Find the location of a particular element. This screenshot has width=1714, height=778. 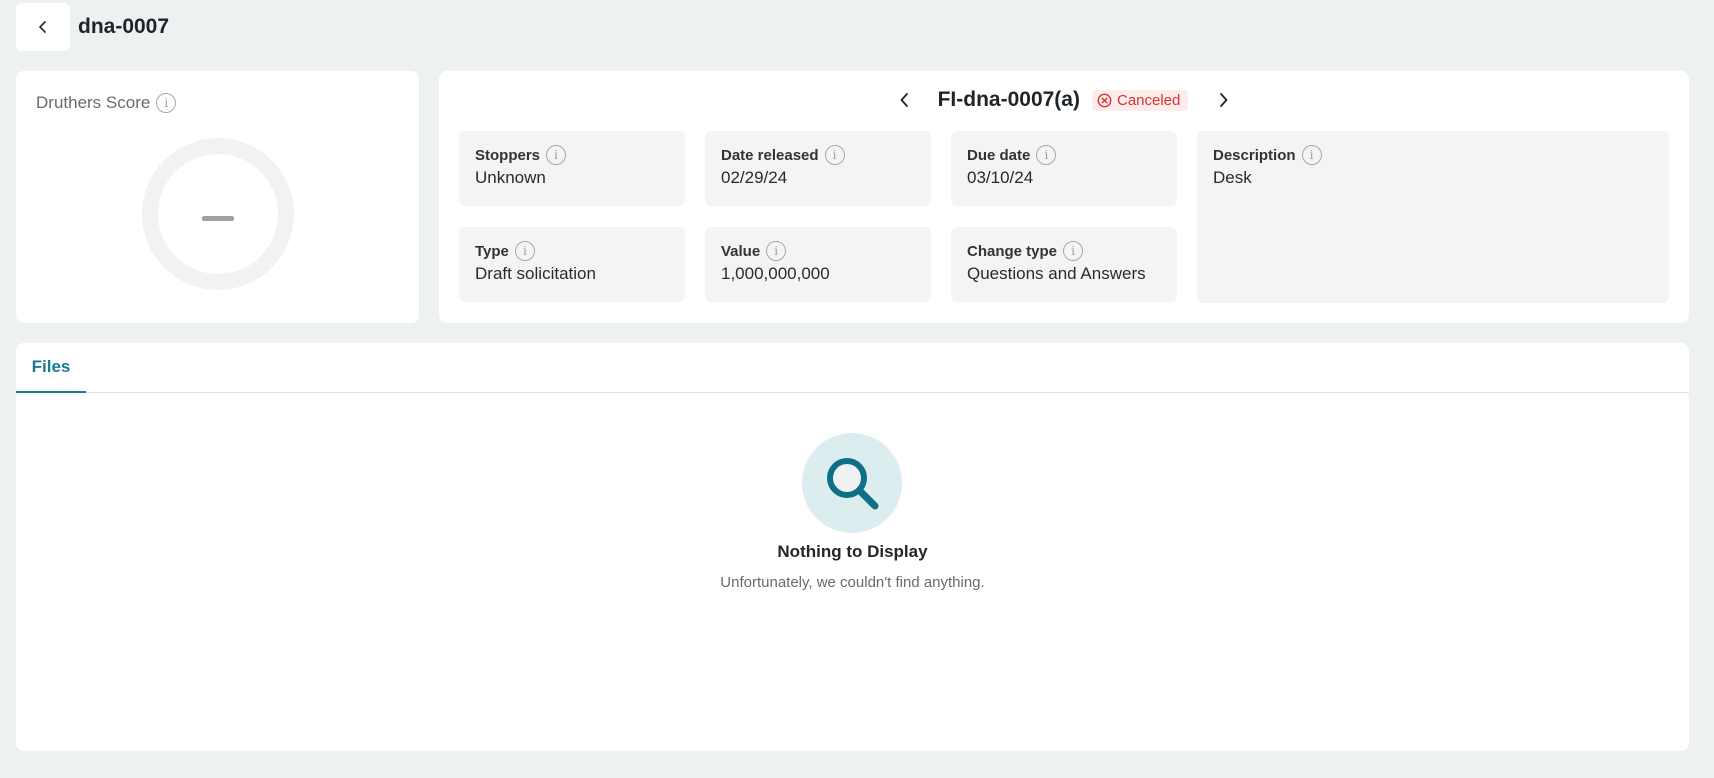

field-label: Date released is located at coordinates (770, 155).